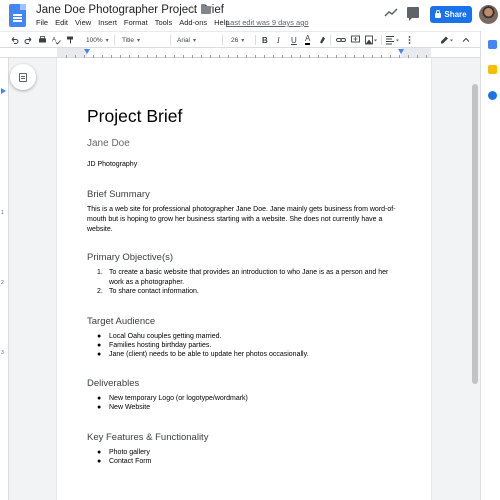  What do you see at coordinates (341, 40) in the screenshot?
I see `insert-link-icon` at bounding box center [341, 40].